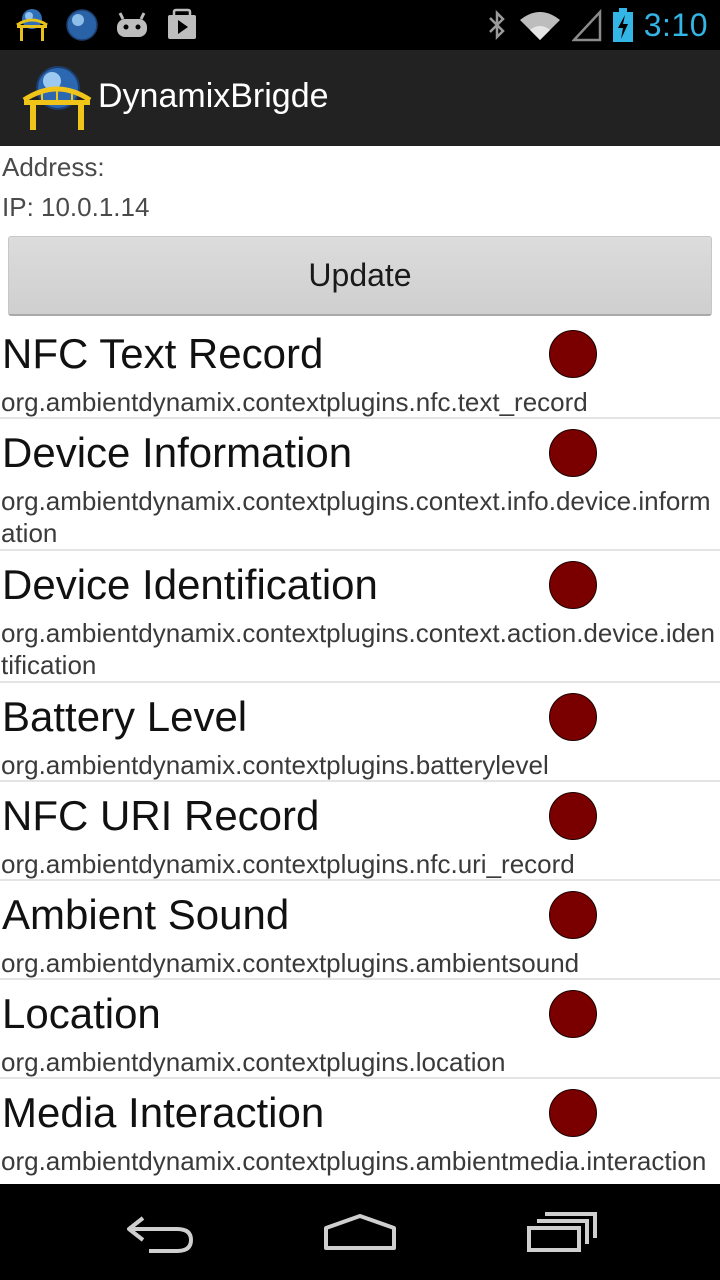  I want to click on play-store-icon, so click(182, 23).